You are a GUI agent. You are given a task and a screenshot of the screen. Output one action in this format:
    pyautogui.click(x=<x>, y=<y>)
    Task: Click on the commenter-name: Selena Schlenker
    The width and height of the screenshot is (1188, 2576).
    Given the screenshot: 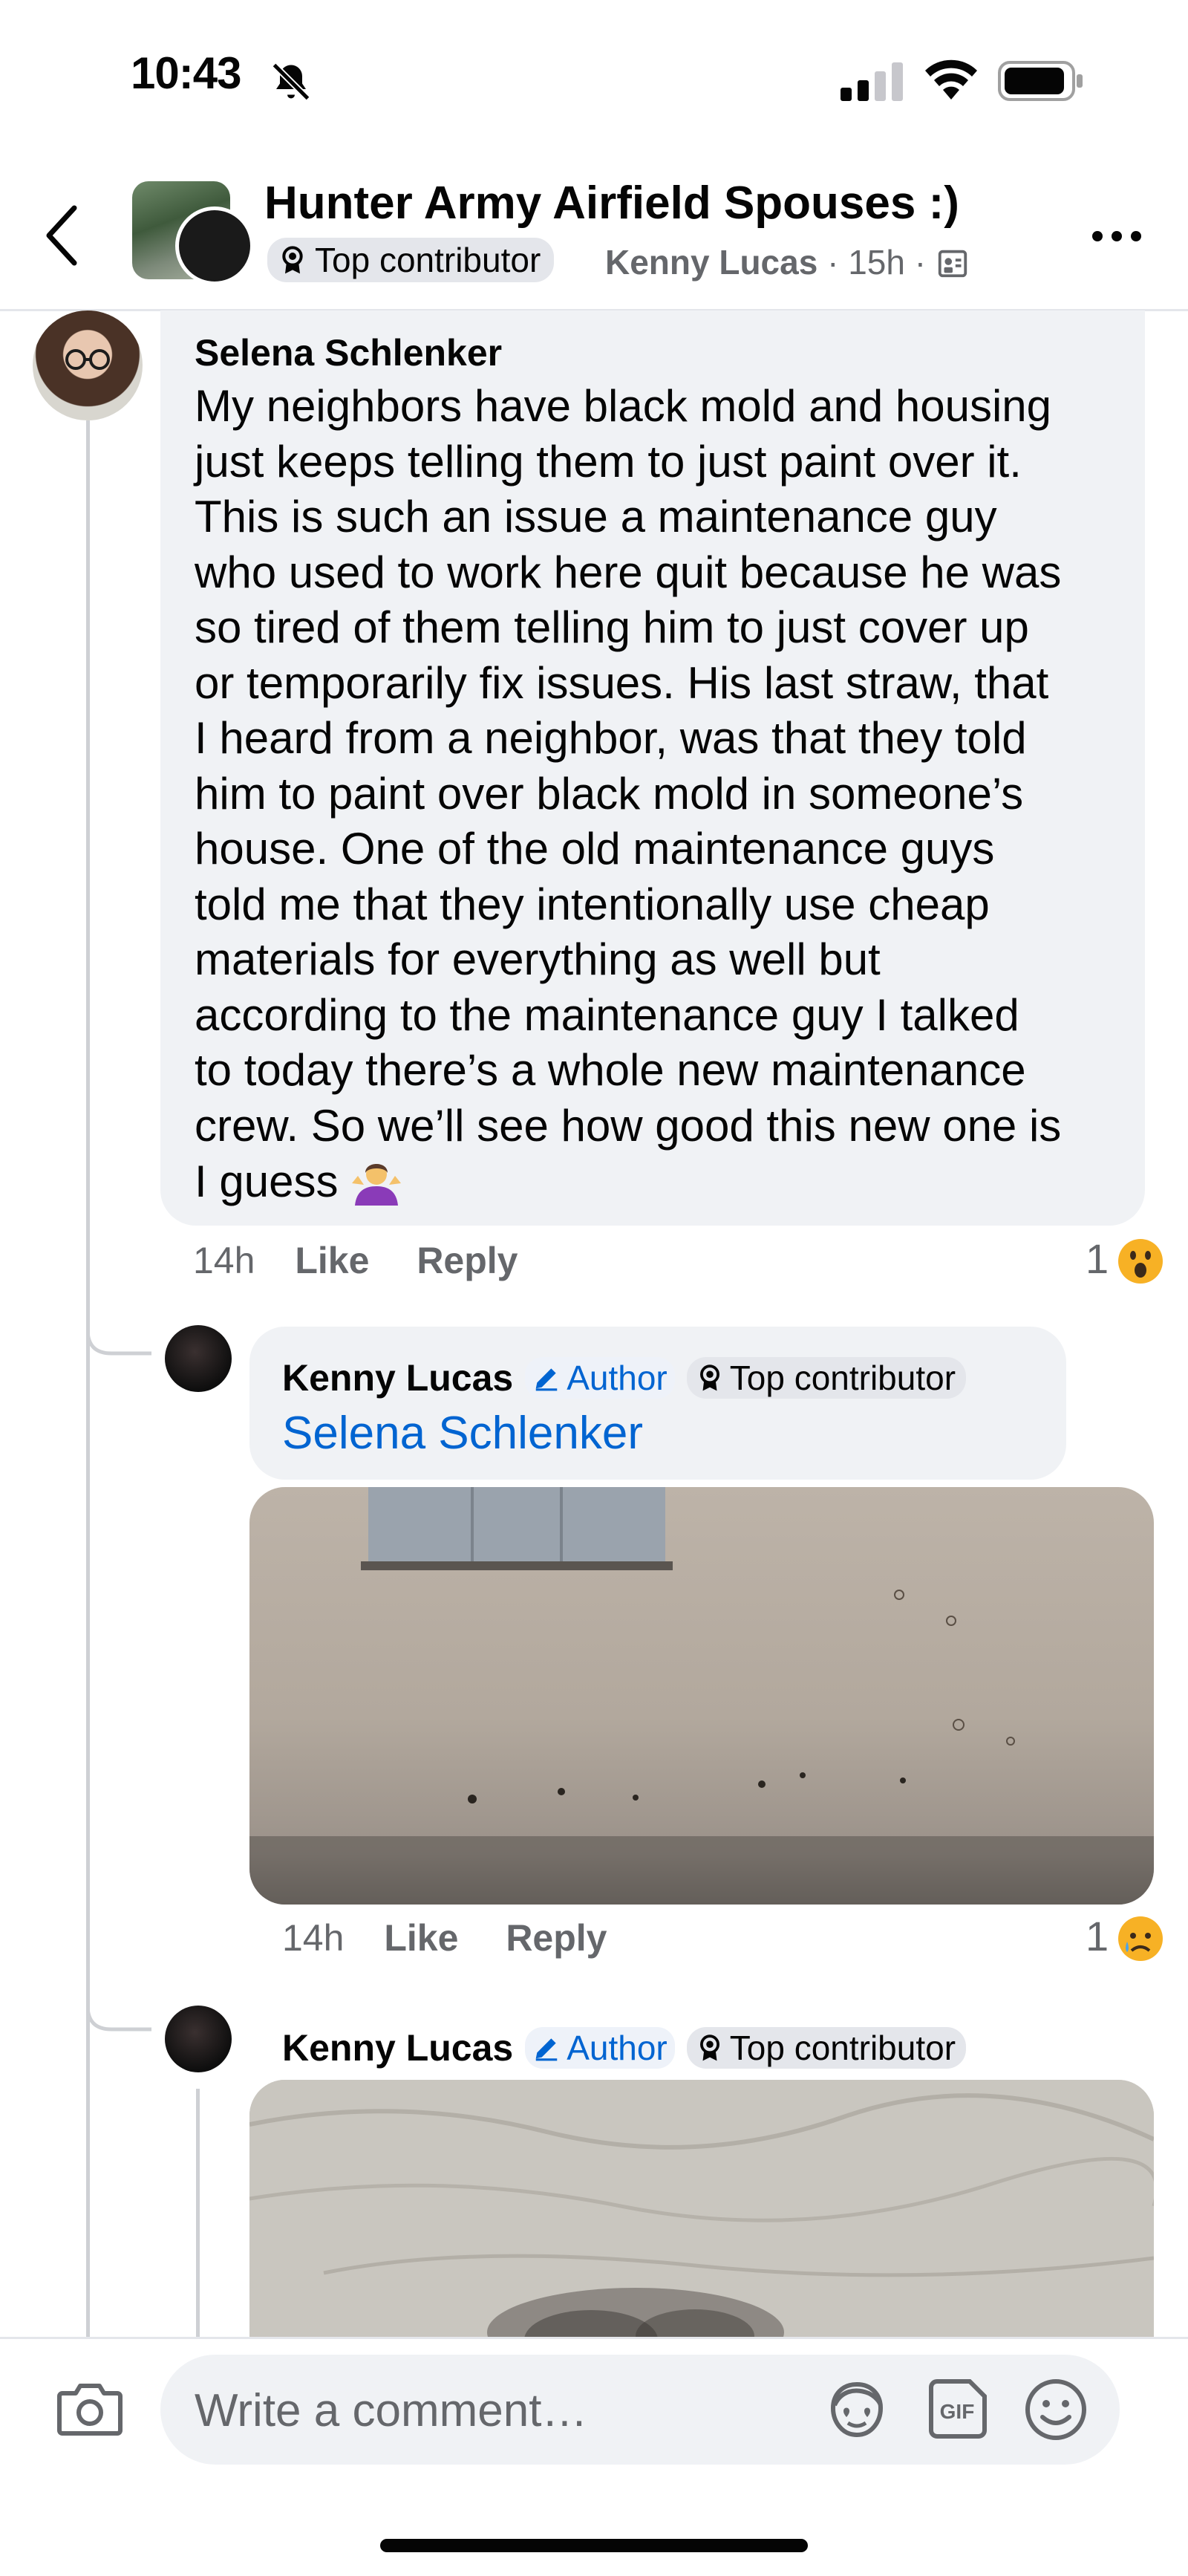 What is the action you would take?
    pyautogui.click(x=349, y=352)
    